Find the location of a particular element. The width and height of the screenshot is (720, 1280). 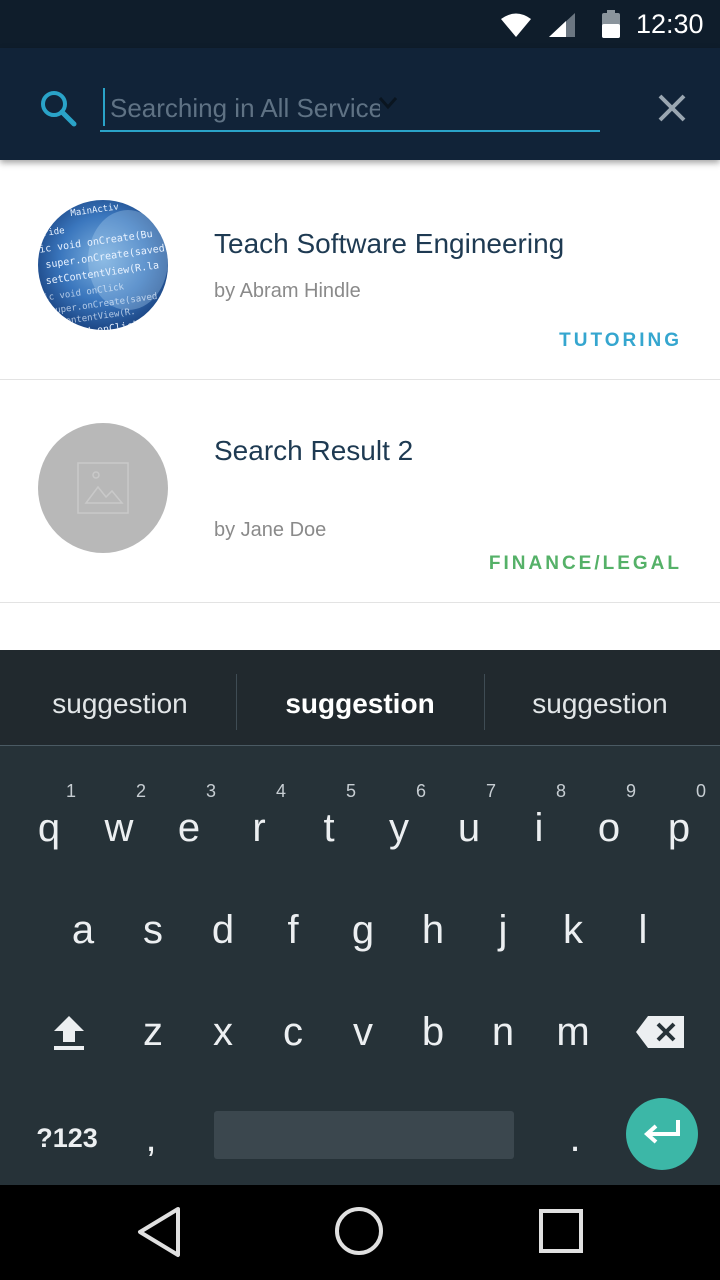

key-f: f is located at coordinates (293, 930).